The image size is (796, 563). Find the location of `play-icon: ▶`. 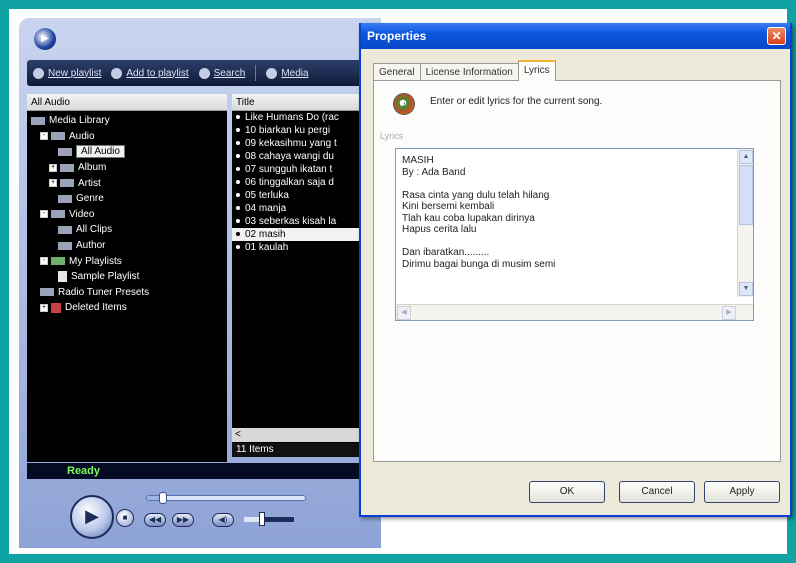

play-icon: ▶ is located at coordinates (92, 517).